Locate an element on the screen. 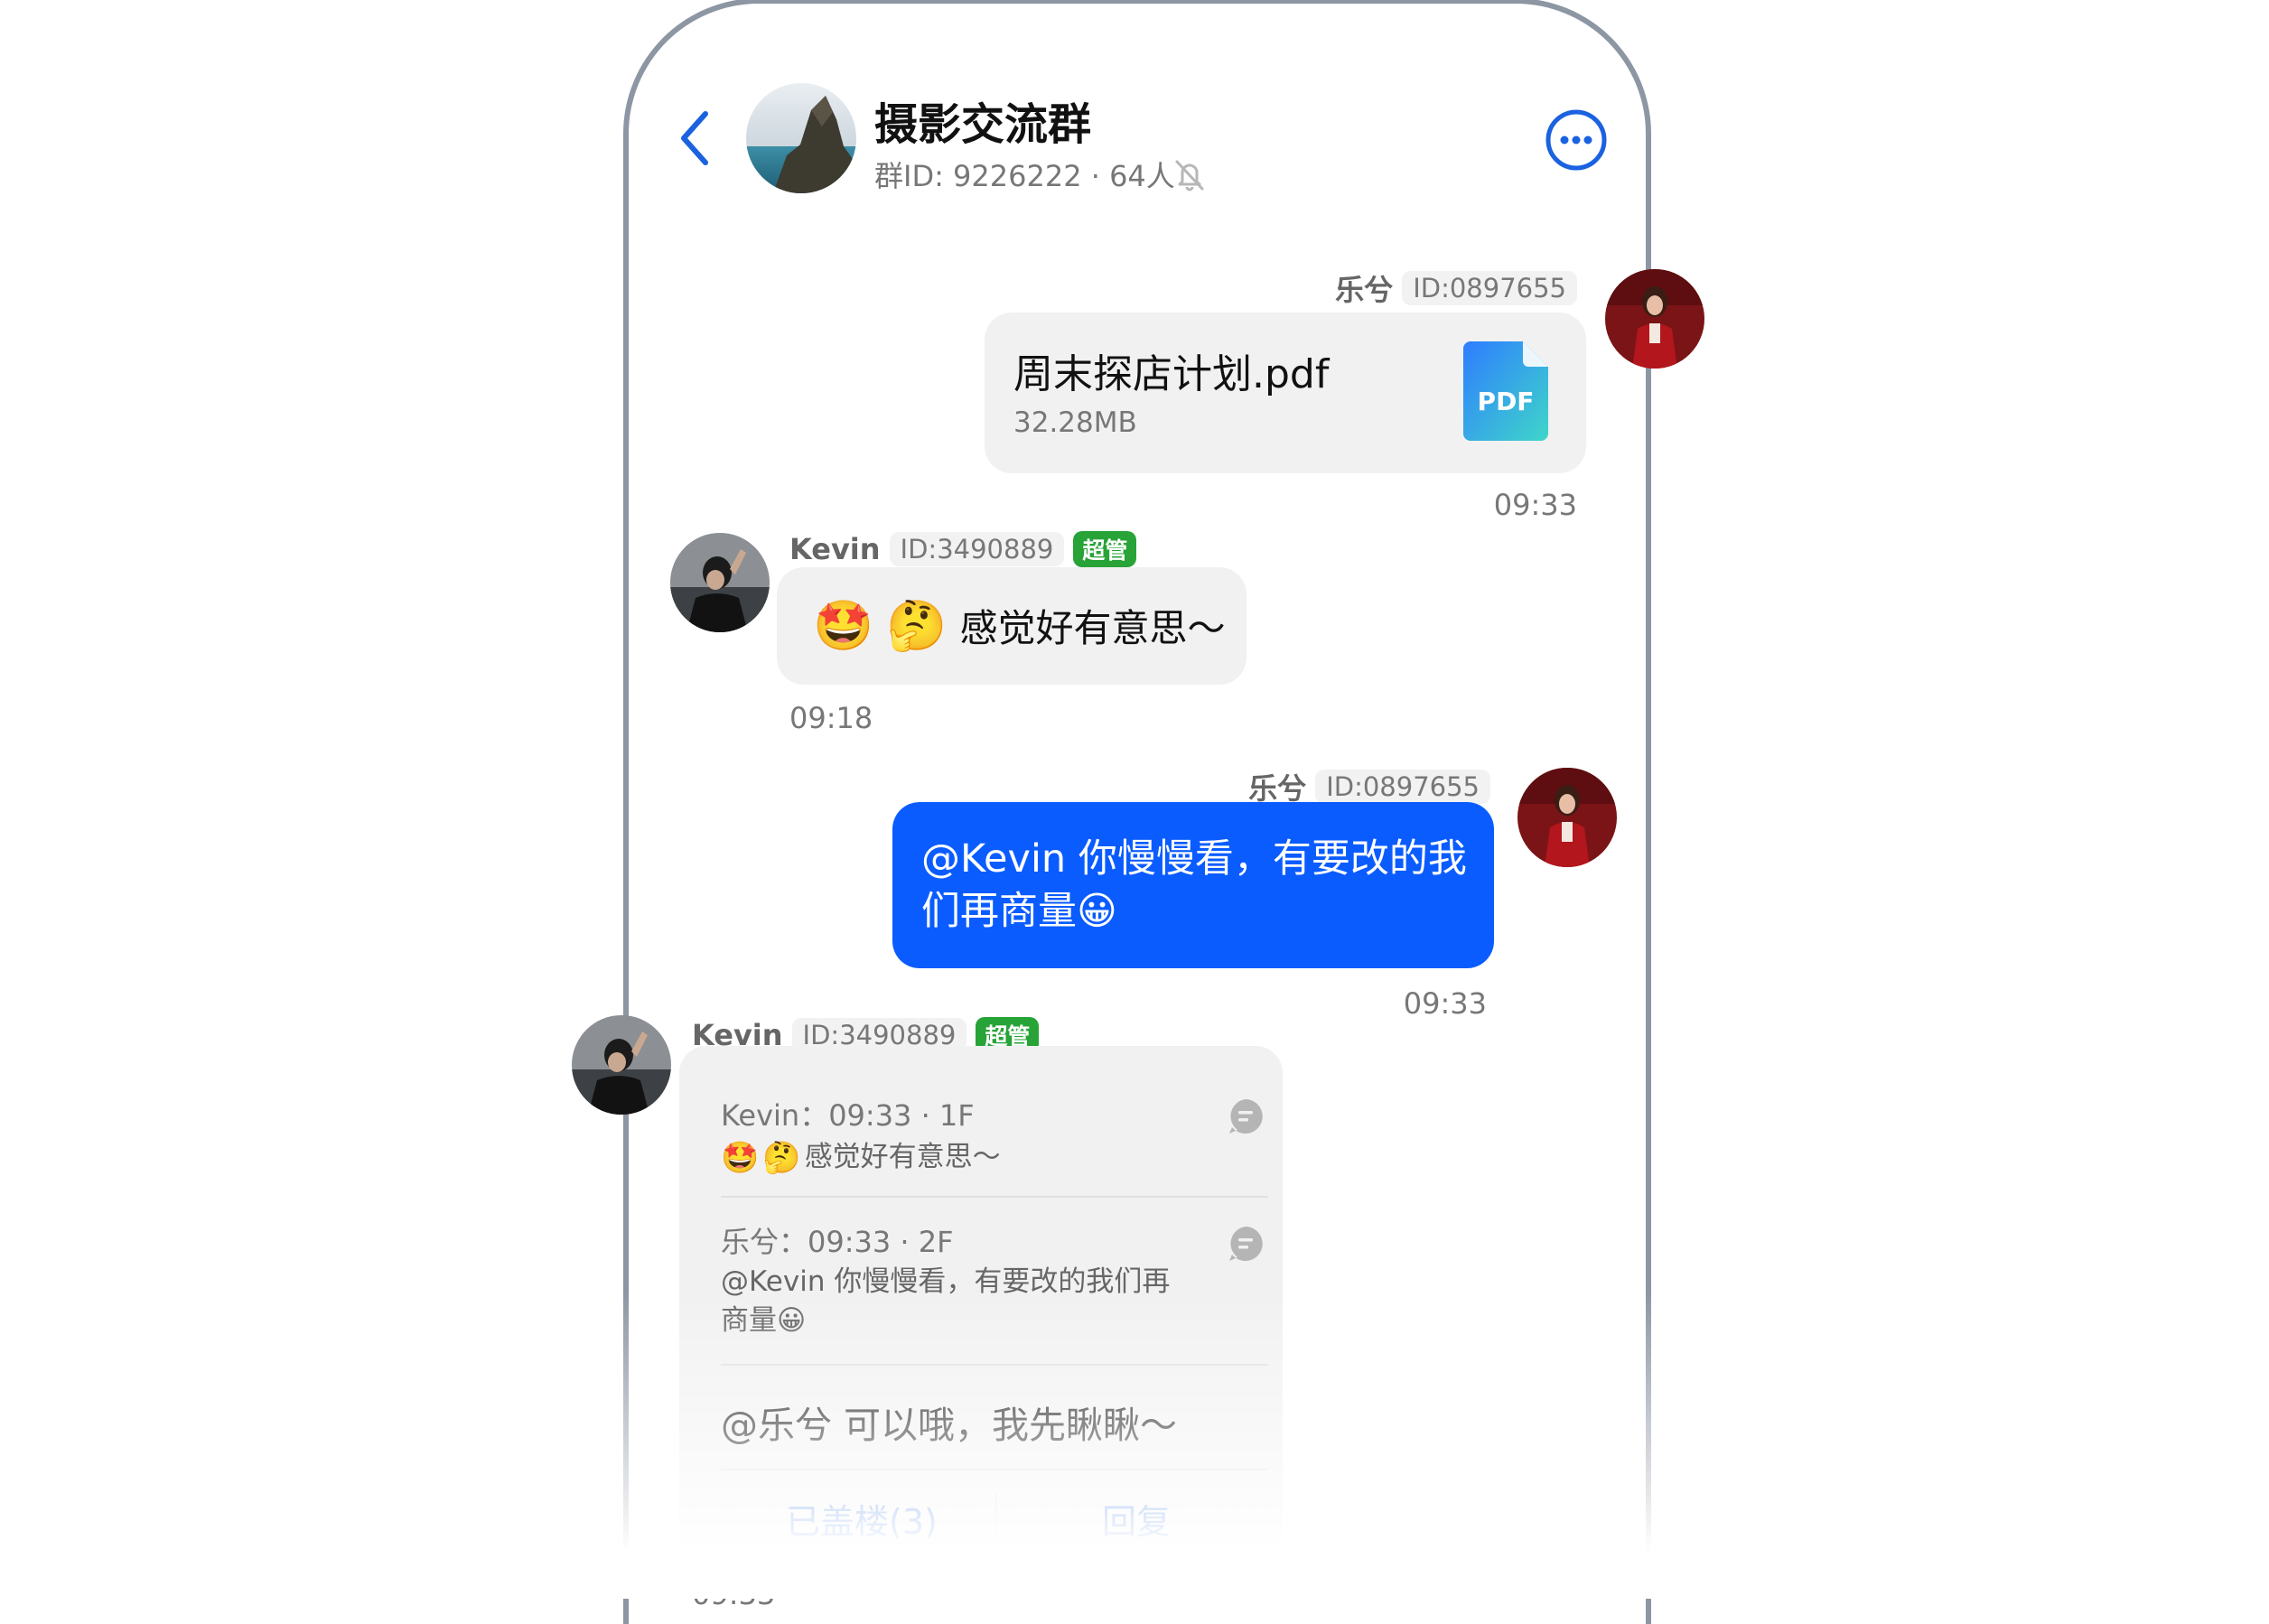 The image size is (2269, 1624). mute-bell-icon is located at coordinates (1190, 175).